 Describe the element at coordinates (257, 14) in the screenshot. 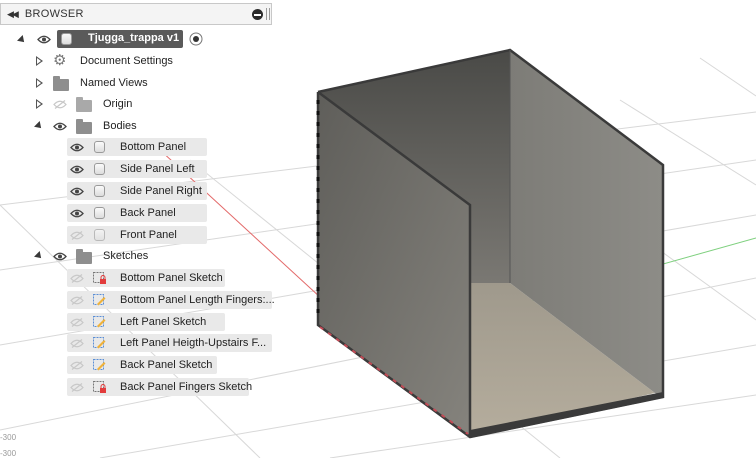

I see `minimize-icon` at that location.